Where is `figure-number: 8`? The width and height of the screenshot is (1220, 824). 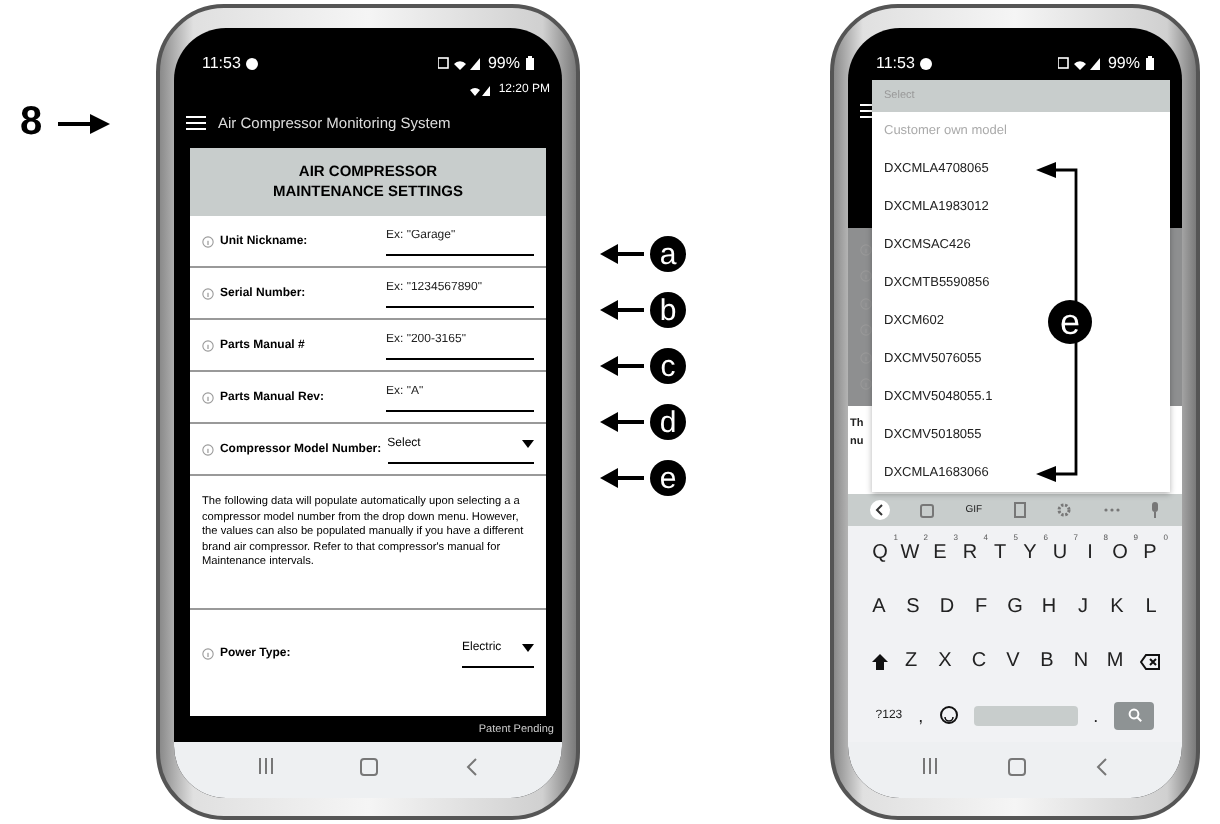
figure-number: 8 is located at coordinates (31, 123).